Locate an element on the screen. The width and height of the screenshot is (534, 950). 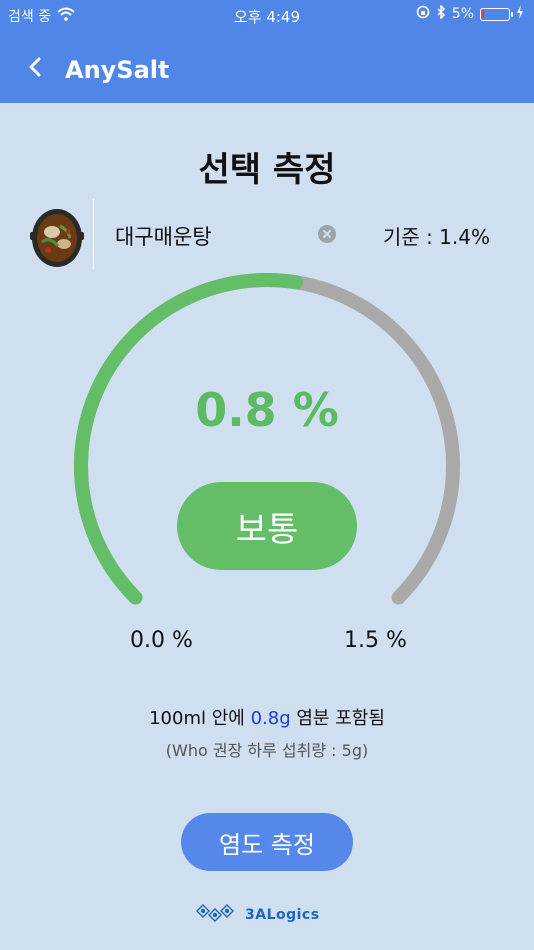
gauge-max-label: 1.5 % is located at coordinates (375, 640).